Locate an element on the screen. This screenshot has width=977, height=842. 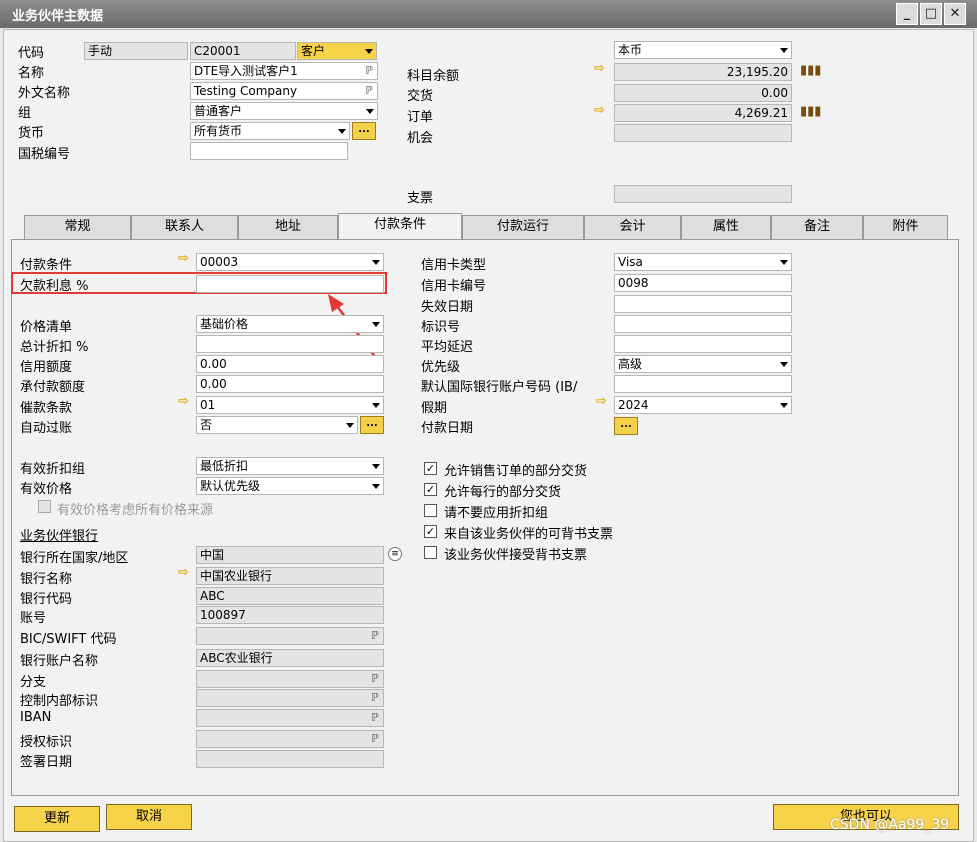
check-endorsable-label: 来自该业务伙伴的可背书支票 is located at coordinates (529, 534).